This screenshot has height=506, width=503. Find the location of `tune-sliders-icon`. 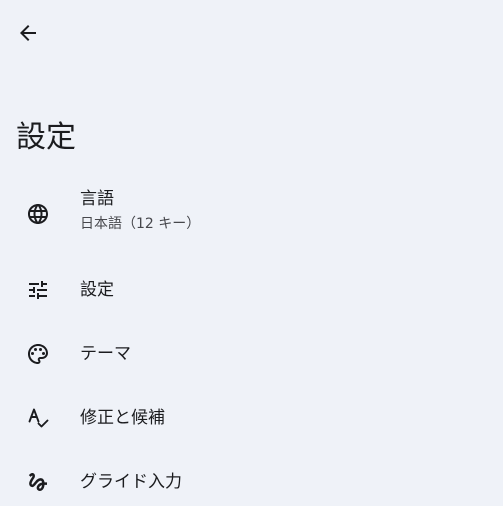

tune-sliders-icon is located at coordinates (38, 290).